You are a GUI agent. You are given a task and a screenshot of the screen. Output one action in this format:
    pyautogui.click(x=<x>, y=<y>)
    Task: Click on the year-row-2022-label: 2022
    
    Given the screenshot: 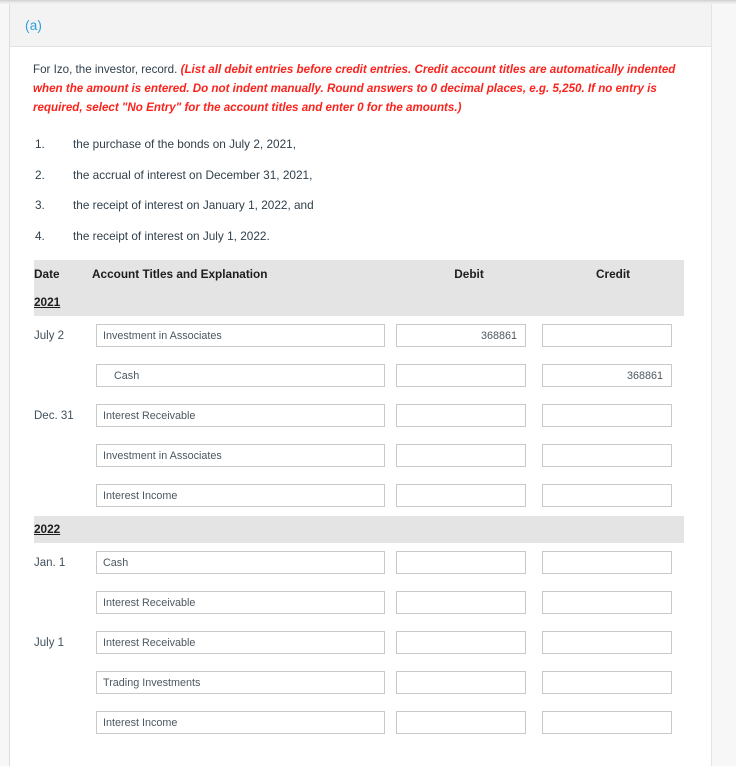 What is the action you would take?
    pyautogui.click(x=63, y=529)
    